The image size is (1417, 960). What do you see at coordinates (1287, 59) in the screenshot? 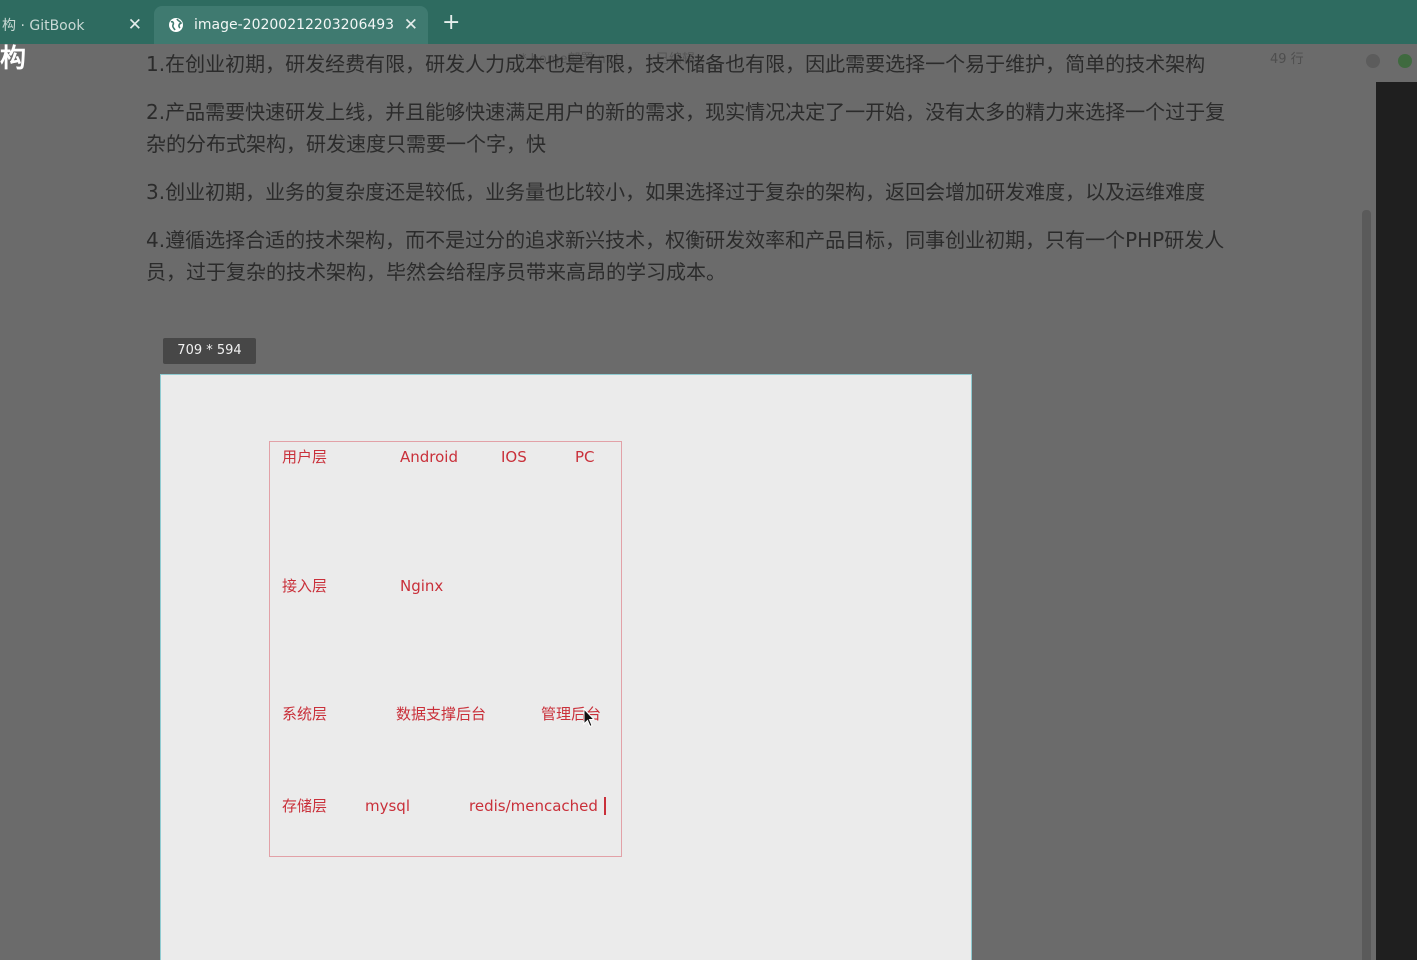
I see `background-line-count: 49 行` at bounding box center [1287, 59].